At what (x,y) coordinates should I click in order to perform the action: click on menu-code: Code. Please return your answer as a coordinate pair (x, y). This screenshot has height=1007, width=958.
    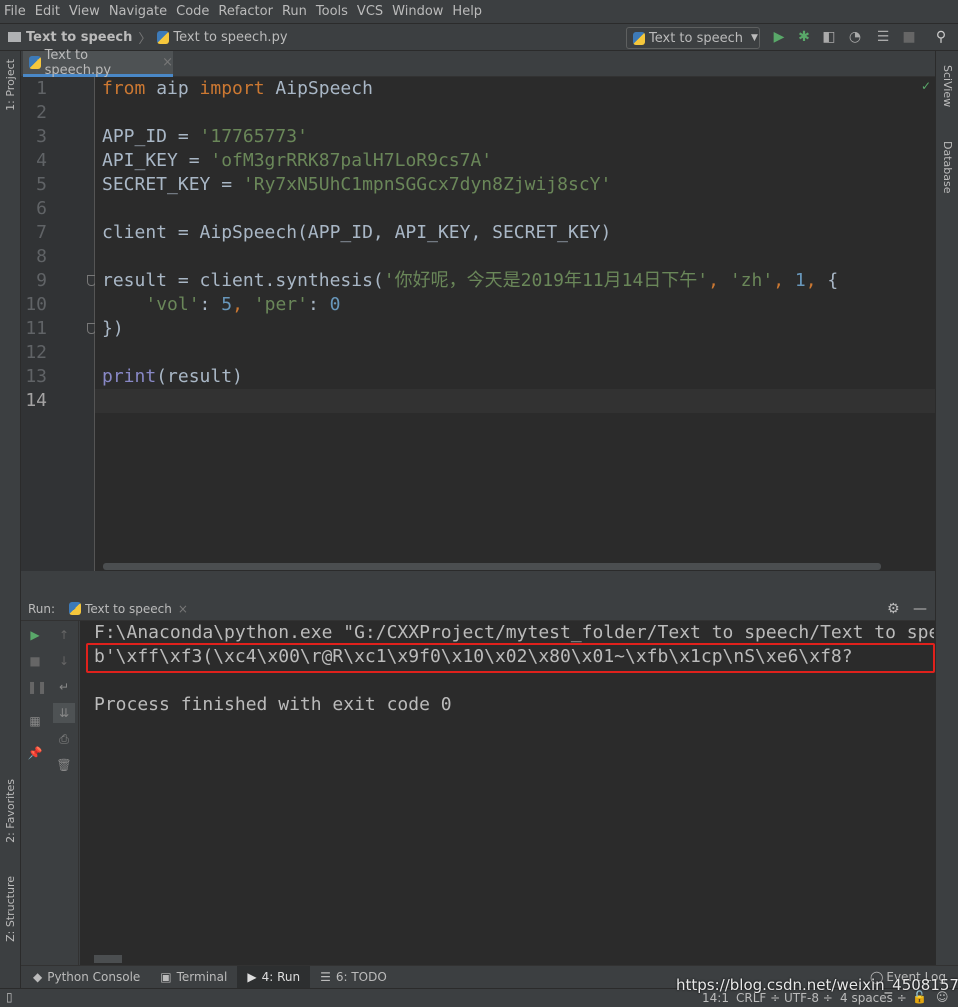
    Looking at the image, I should click on (192, 11).